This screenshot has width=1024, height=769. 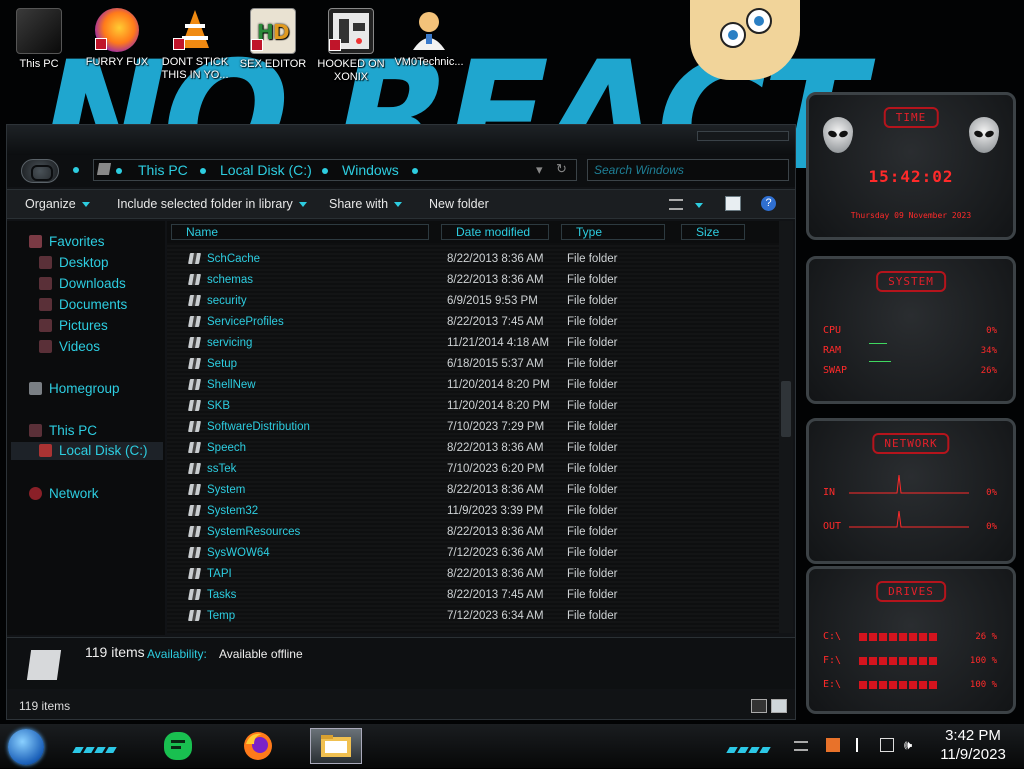 What do you see at coordinates (539, 170) in the screenshot?
I see `dropdown-arrow-icon: ▾` at bounding box center [539, 170].